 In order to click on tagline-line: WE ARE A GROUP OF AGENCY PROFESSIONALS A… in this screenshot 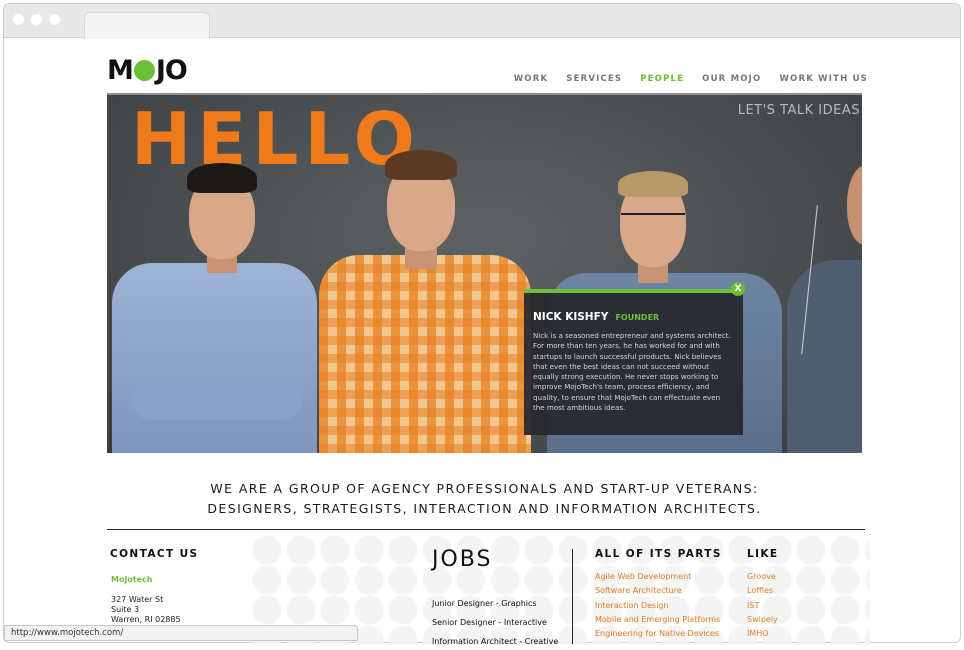, I will do `click(484, 488)`.